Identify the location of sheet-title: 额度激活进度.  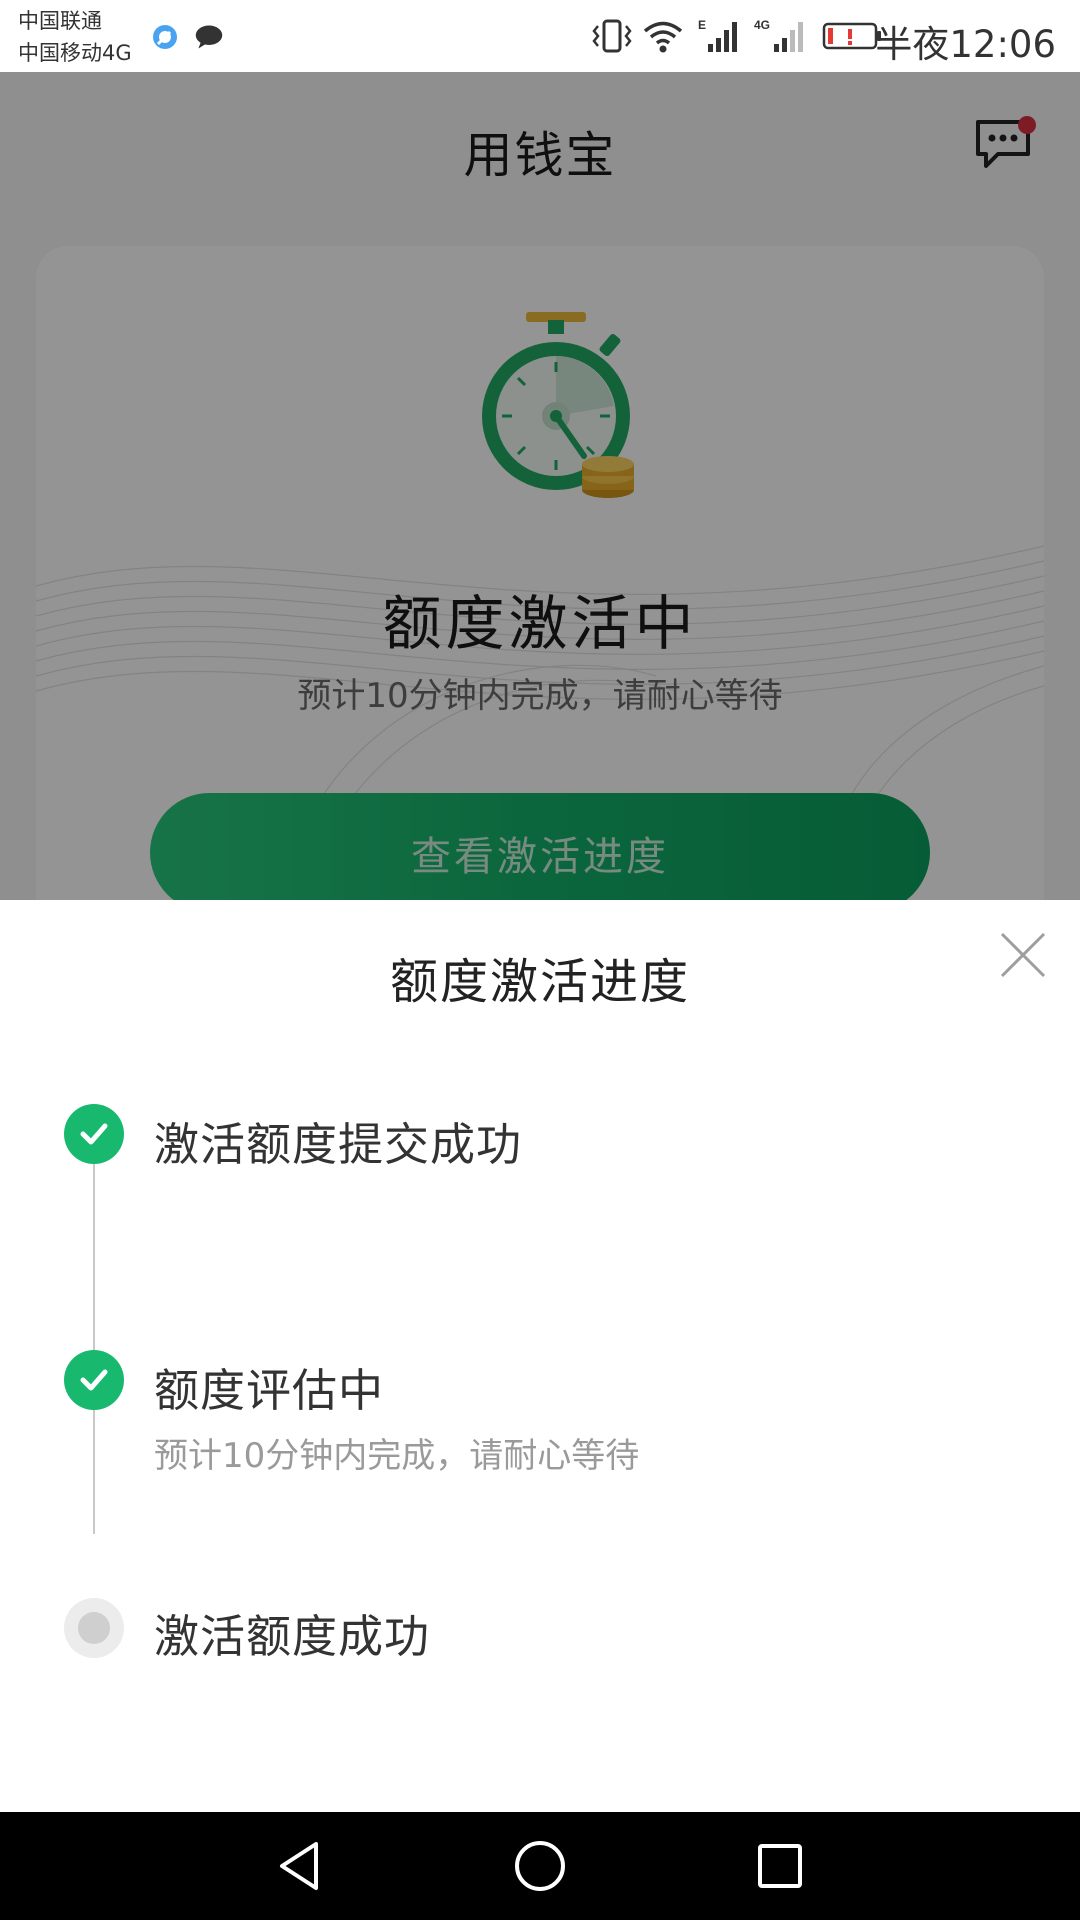
(539, 982).